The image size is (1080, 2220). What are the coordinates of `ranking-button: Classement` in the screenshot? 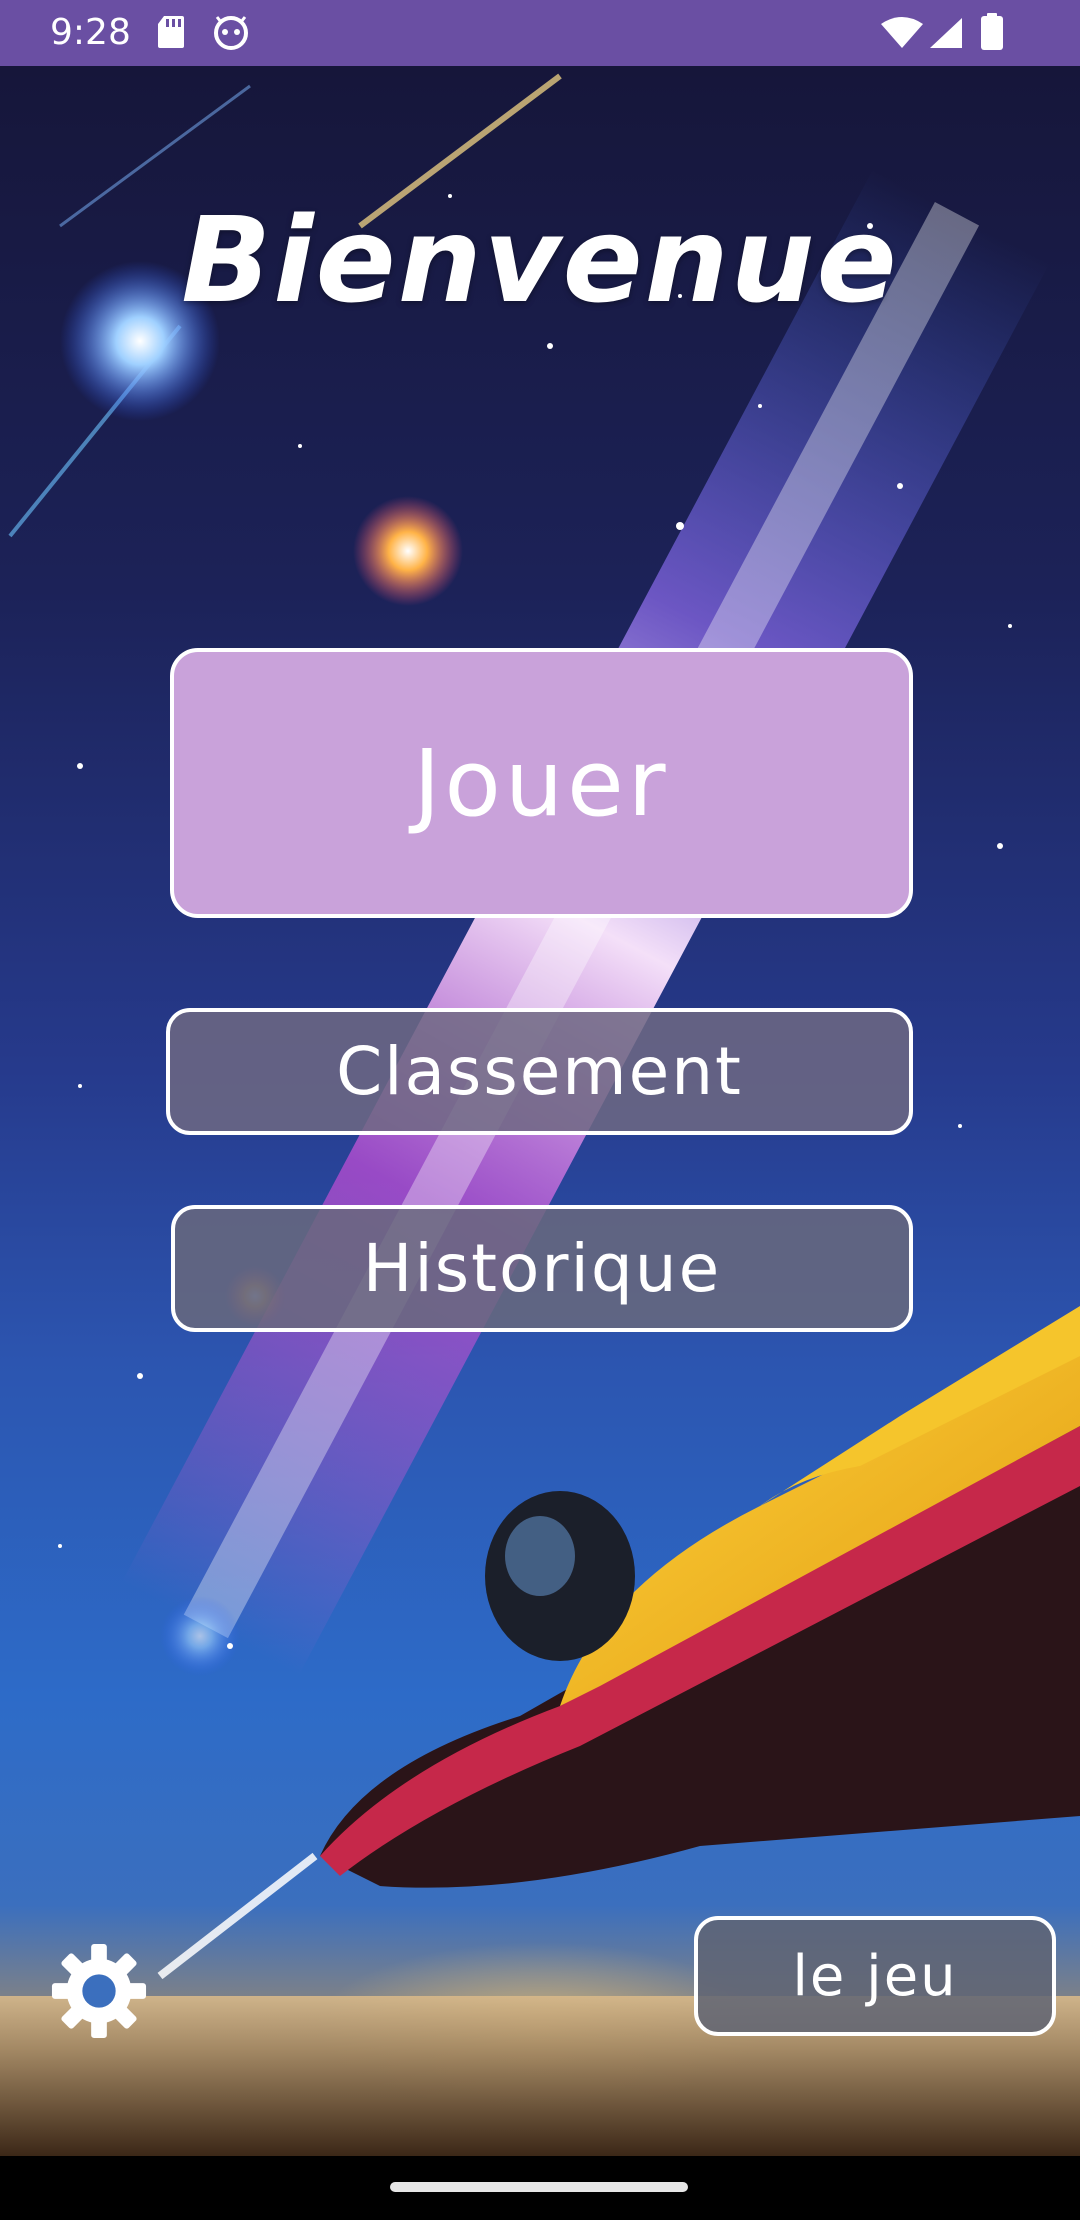 It's located at (539, 1071).